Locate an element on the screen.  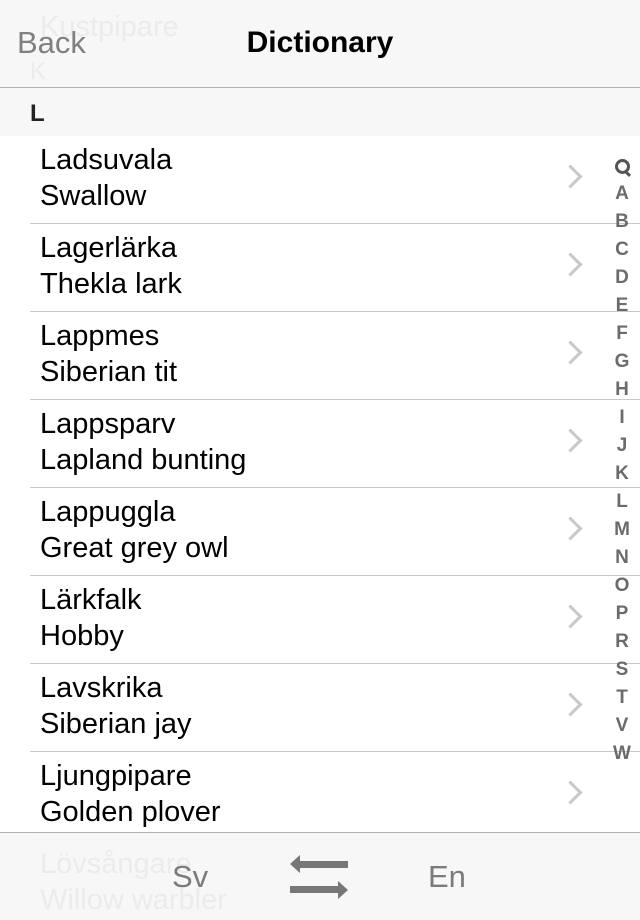
index-letter: D is located at coordinates (622, 278).